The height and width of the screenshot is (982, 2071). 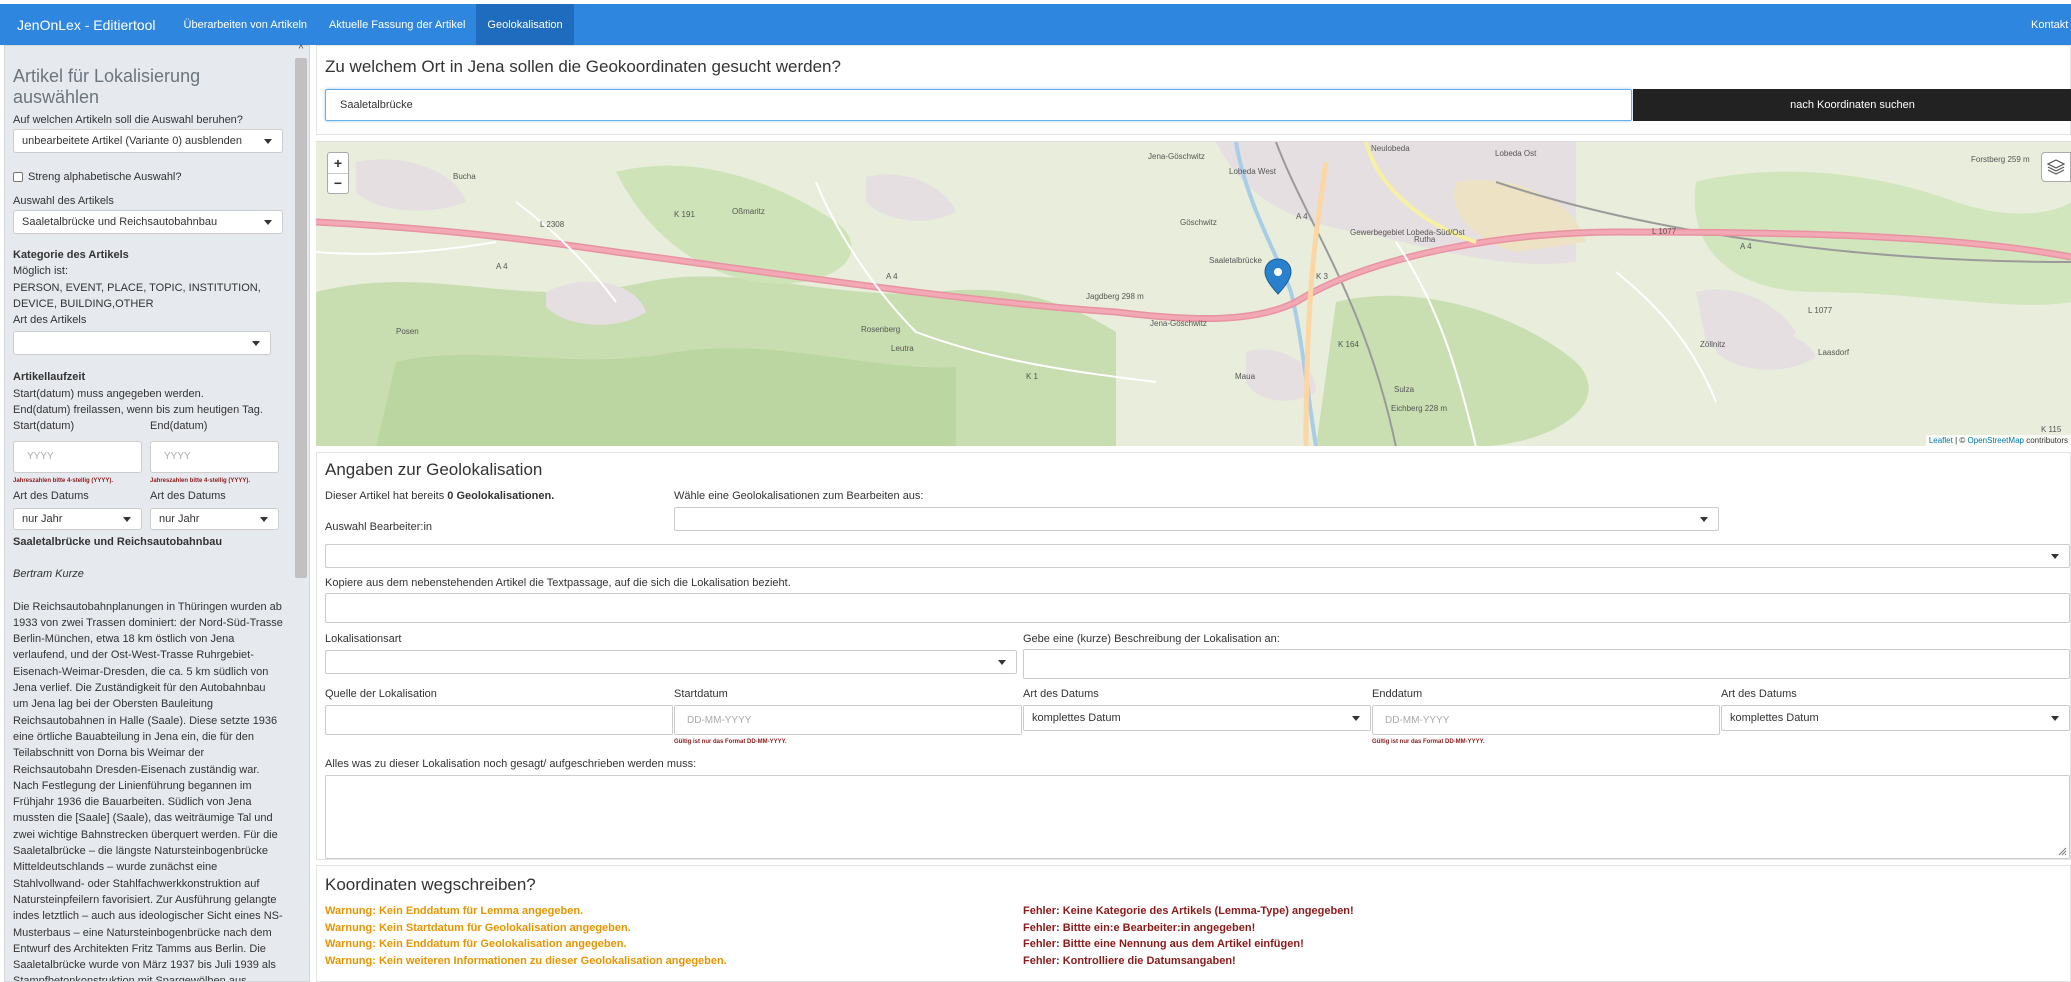 What do you see at coordinates (525, 24) in the screenshot?
I see `nav-tab-geolocation: Geolokalisation` at bounding box center [525, 24].